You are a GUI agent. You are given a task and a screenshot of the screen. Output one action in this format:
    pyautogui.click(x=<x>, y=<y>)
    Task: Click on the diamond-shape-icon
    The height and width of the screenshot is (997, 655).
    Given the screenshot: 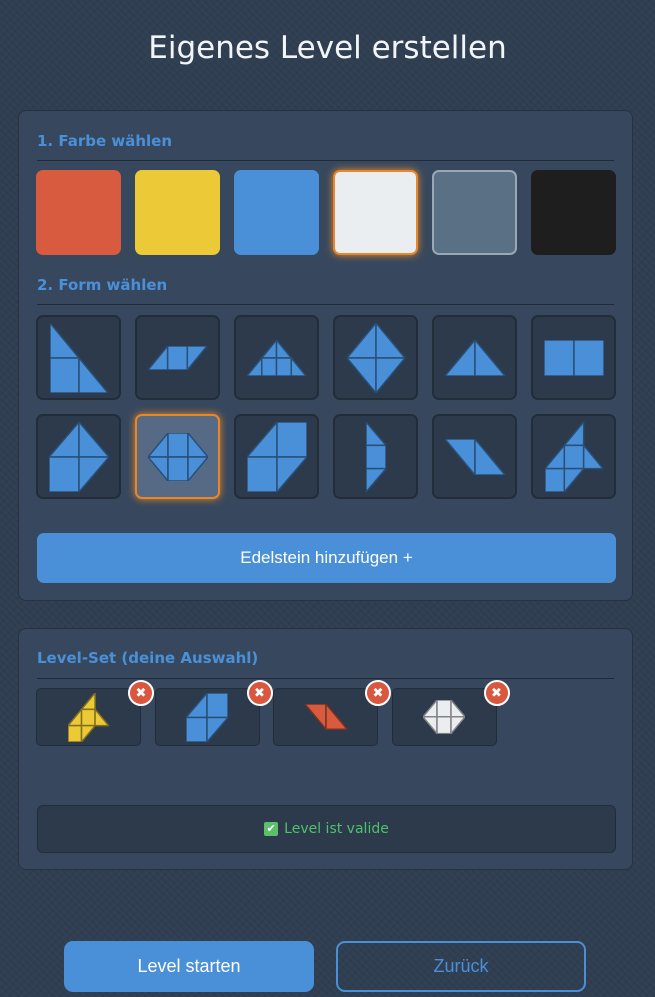 What is the action you would take?
    pyautogui.click(x=375, y=357)
    